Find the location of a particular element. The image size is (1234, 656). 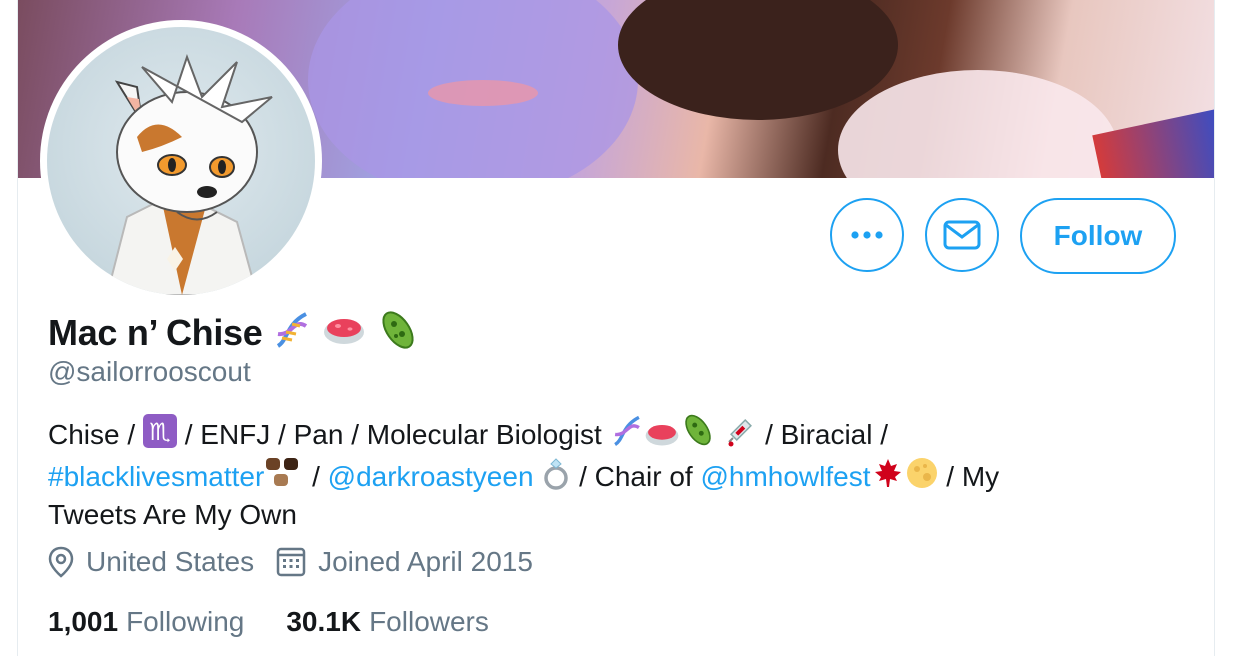

joined-text: Joined April 2015 is located at coordinates (425, 561).